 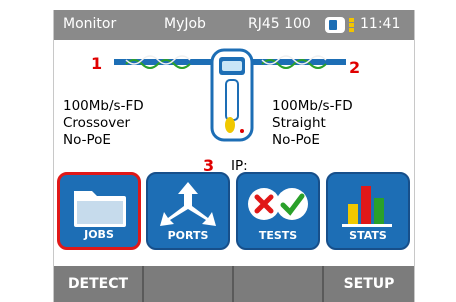 I want to click on port-1-info: 100Mb/s-FD Crossover No-PoE, so click(x=103, y=123).